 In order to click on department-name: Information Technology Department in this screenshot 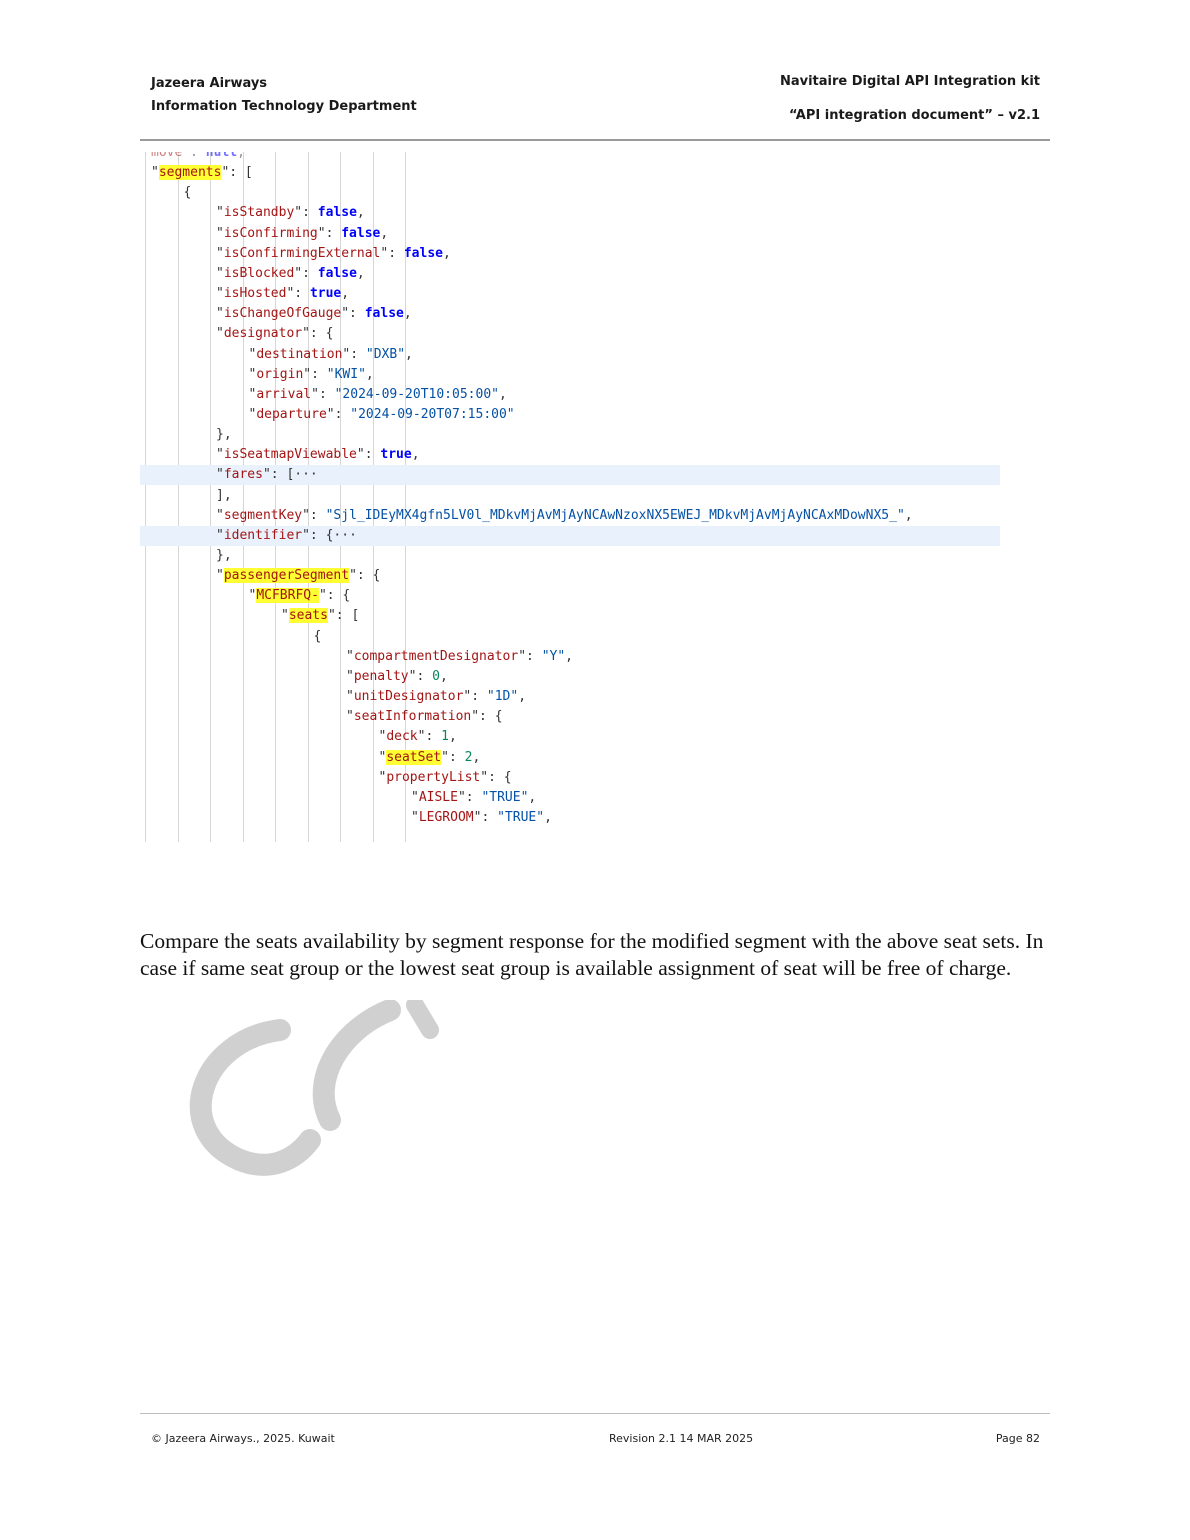, I will do `click(284, 106)`.